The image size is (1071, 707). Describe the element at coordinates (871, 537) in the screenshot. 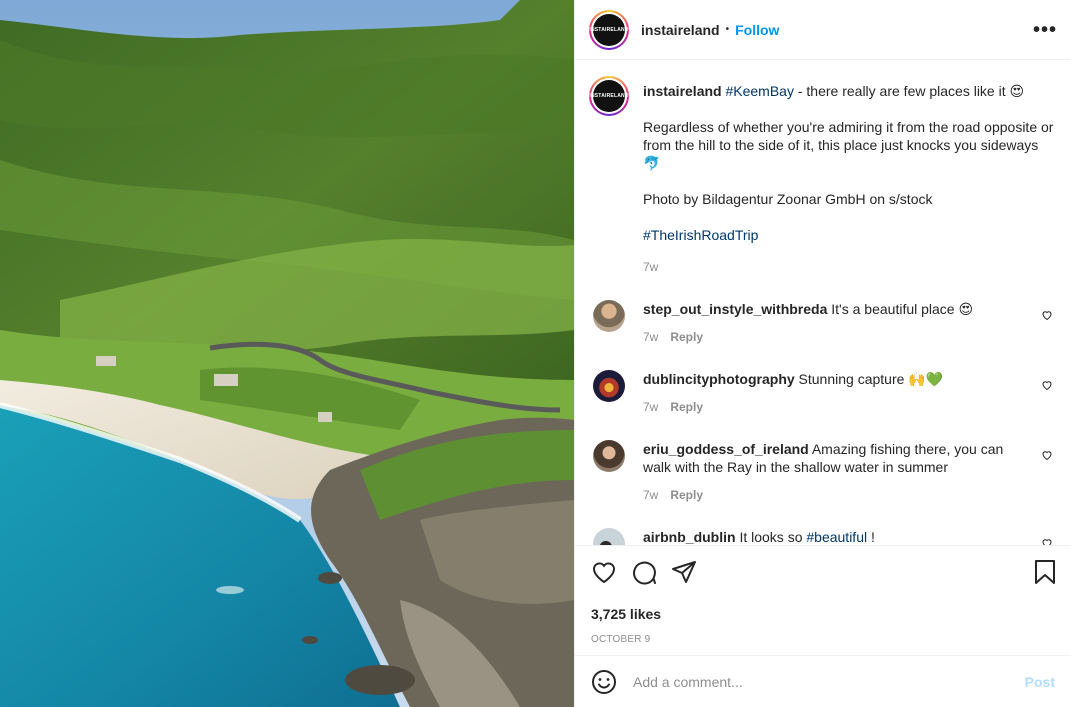

I see `comment-text-tail: !` at that location.